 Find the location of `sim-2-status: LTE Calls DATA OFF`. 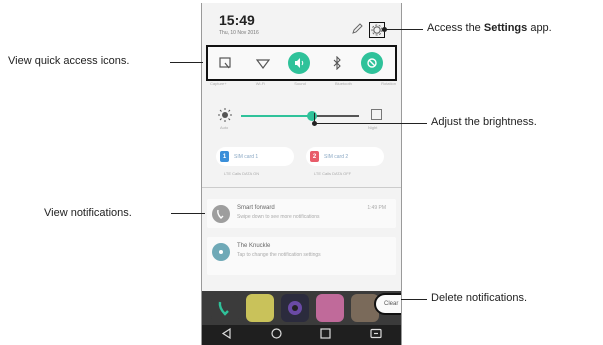

sim-2-status: LTE Calls DATA OFF is located at coordinates (333, 173).